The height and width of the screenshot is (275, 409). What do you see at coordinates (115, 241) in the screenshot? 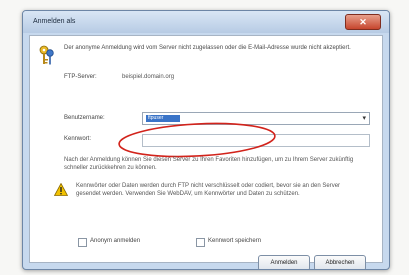
I see `anonymous-login-label: Anonym anmelden` at bounding box center [115, 241].